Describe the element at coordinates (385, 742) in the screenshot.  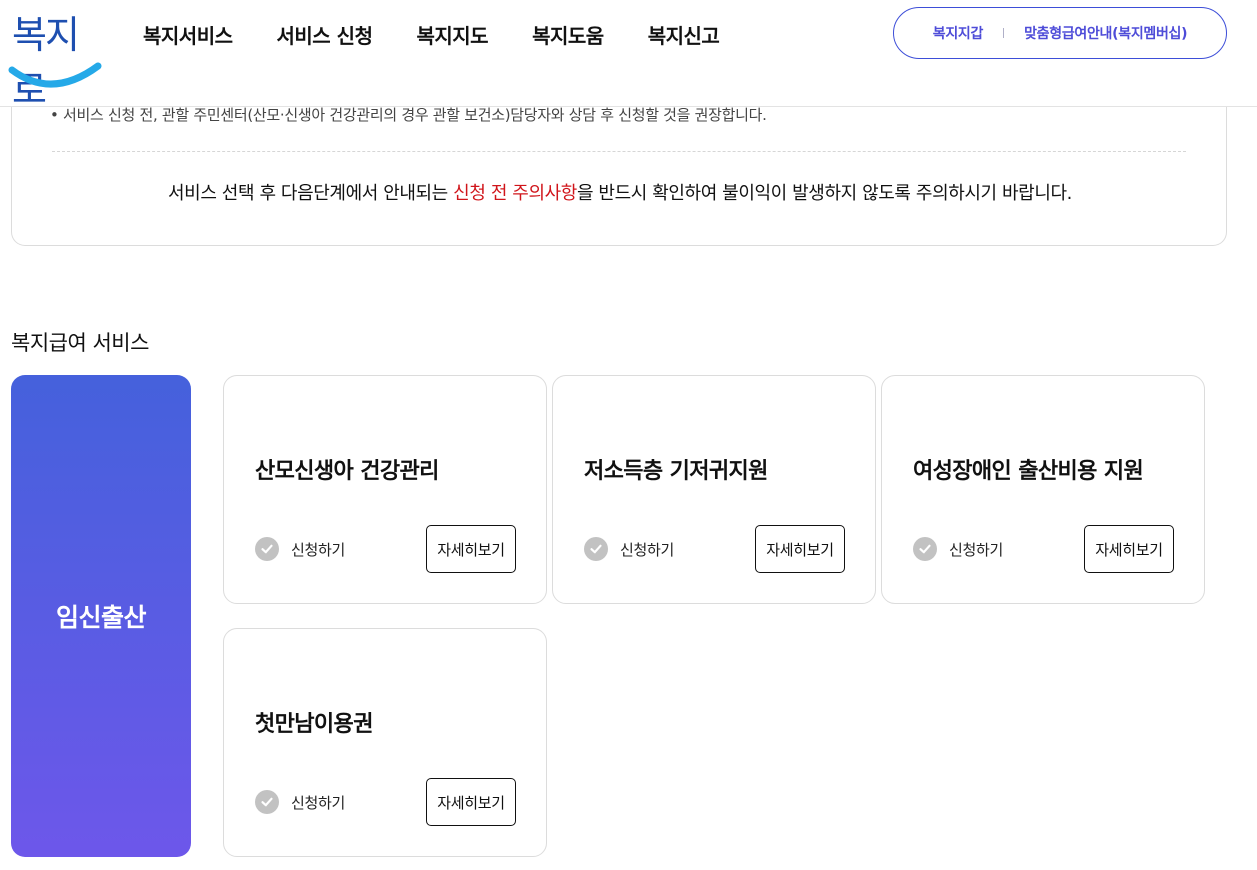
I see `service-card: 첫만남이용권 신청하기 자세히보기` at that location.